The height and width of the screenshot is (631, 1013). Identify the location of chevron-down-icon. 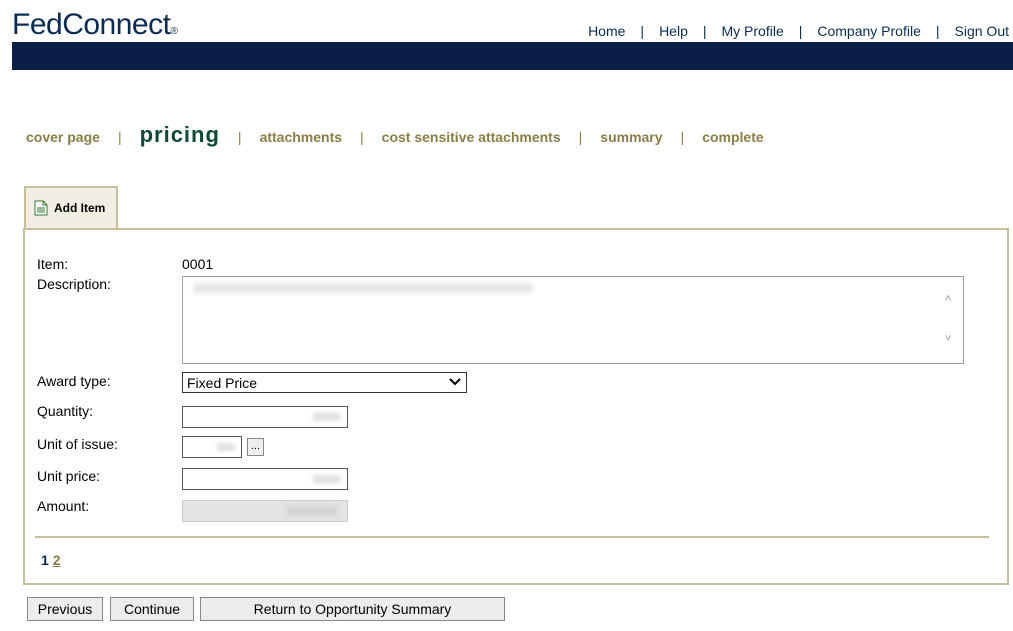
(455, 383).